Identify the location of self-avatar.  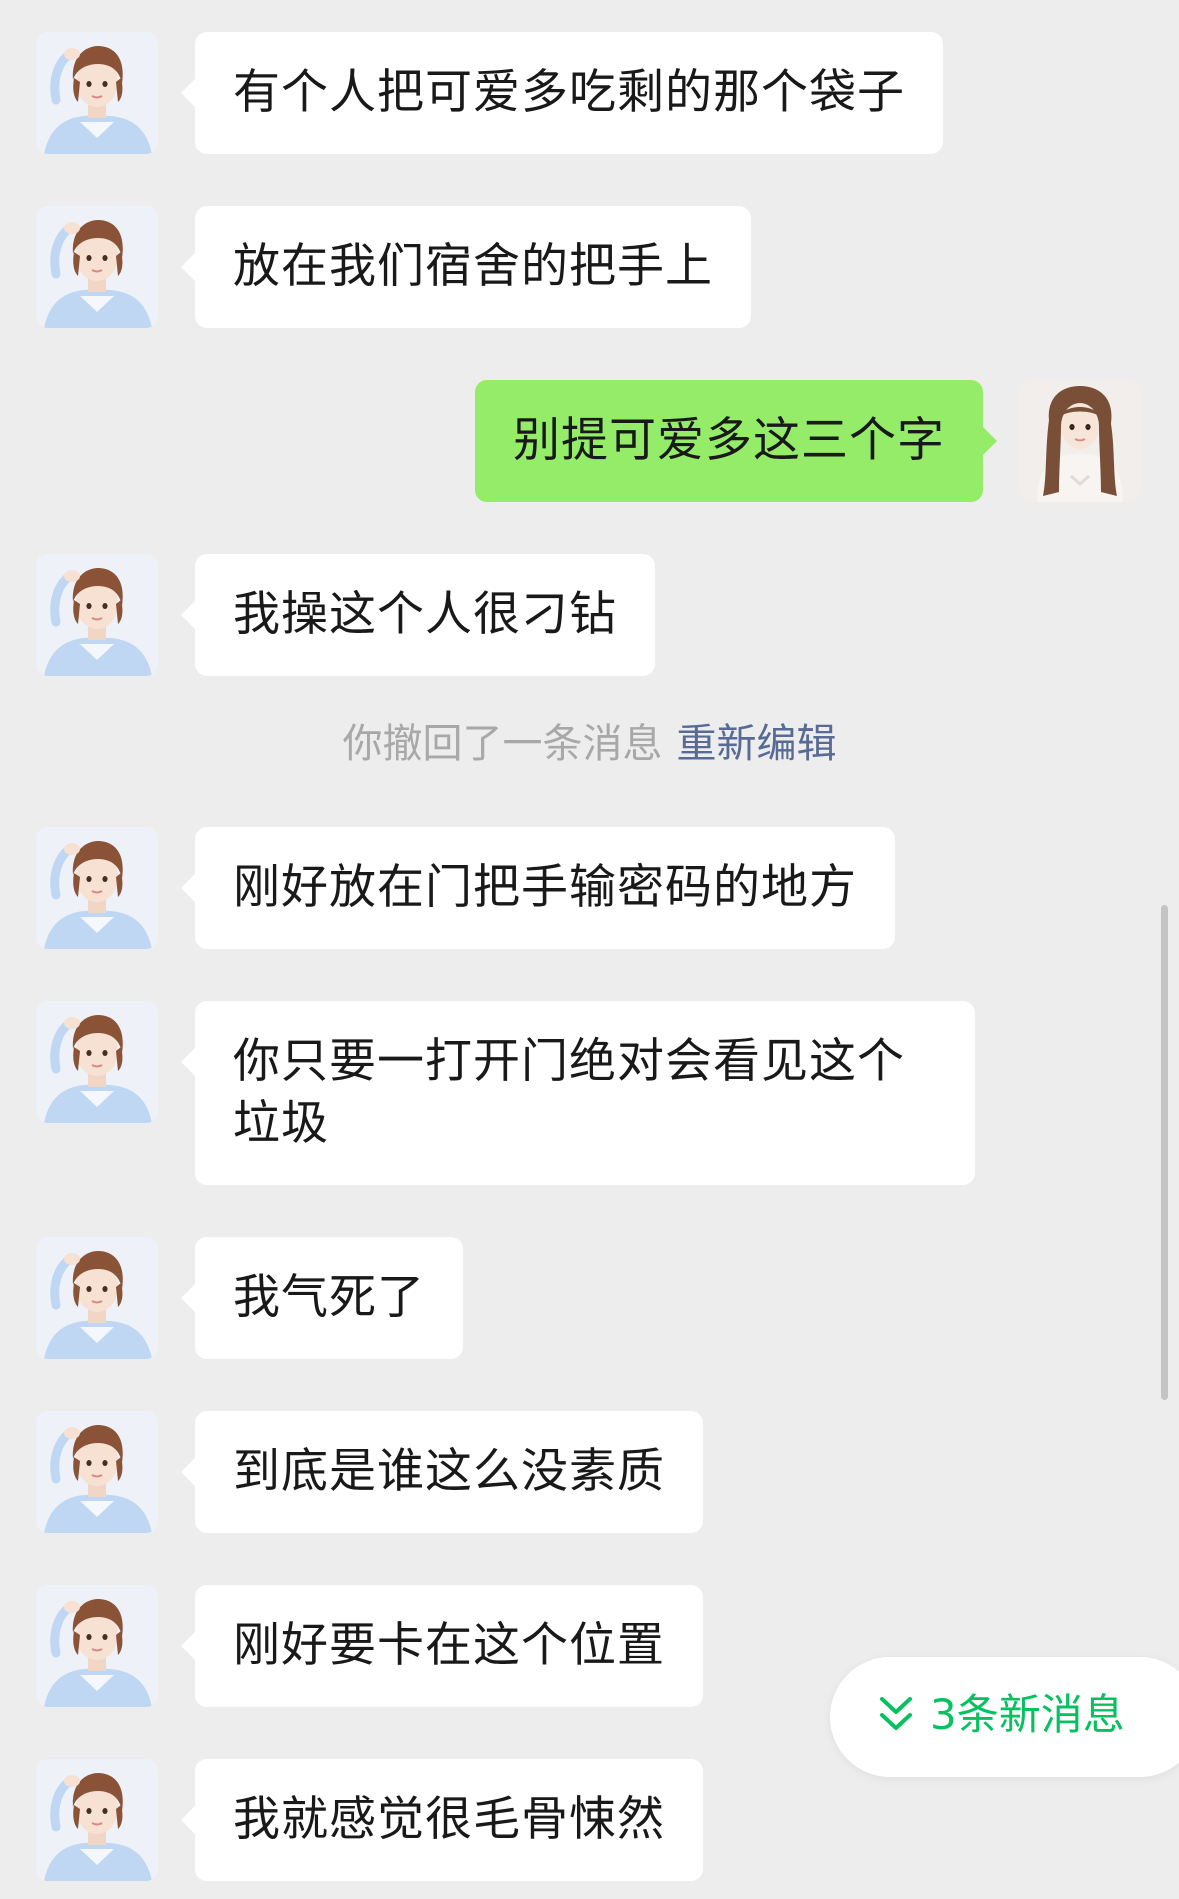
(1080, 441).